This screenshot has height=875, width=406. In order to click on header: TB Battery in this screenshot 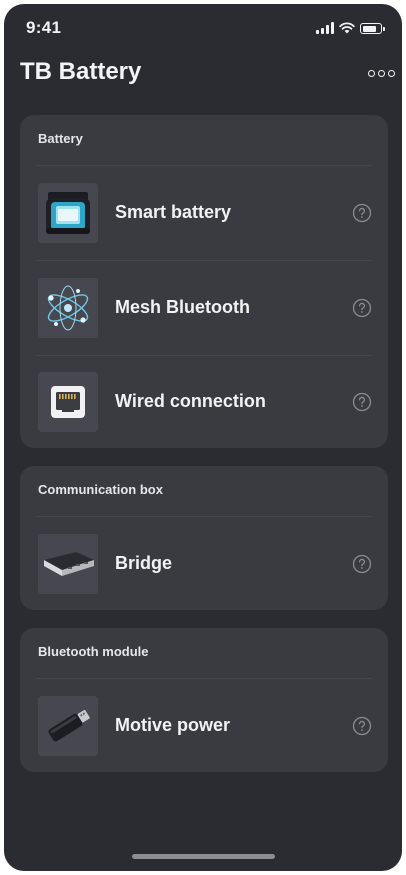, I will do `click(203, 74)`.